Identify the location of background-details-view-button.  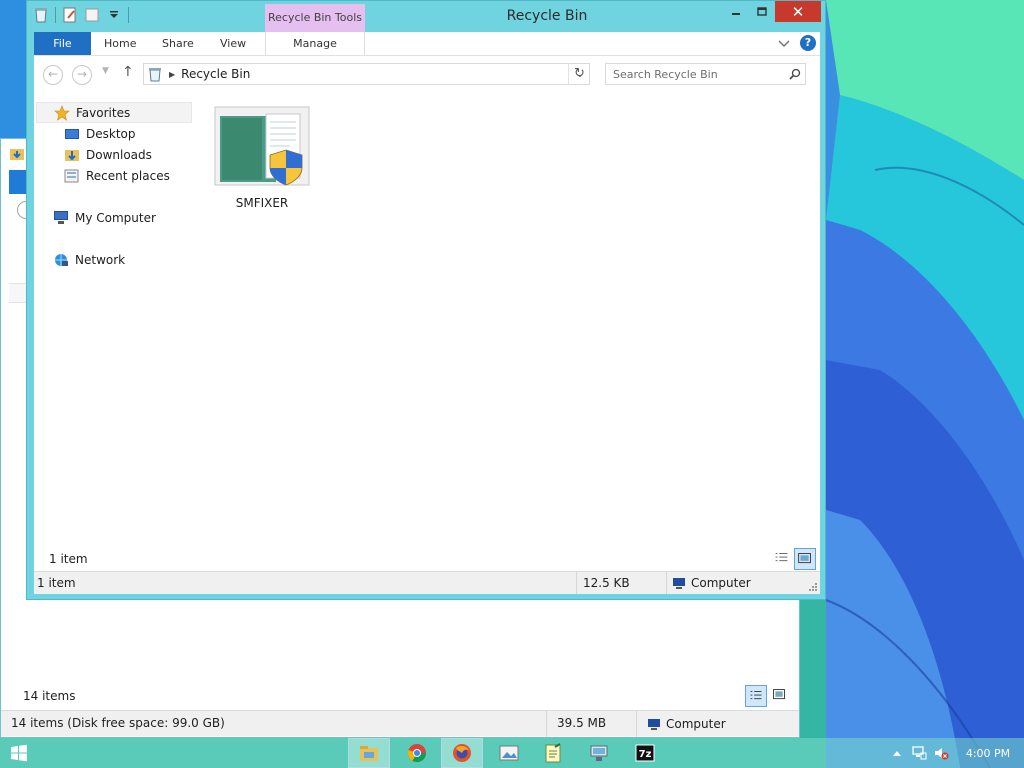
(756, 696).